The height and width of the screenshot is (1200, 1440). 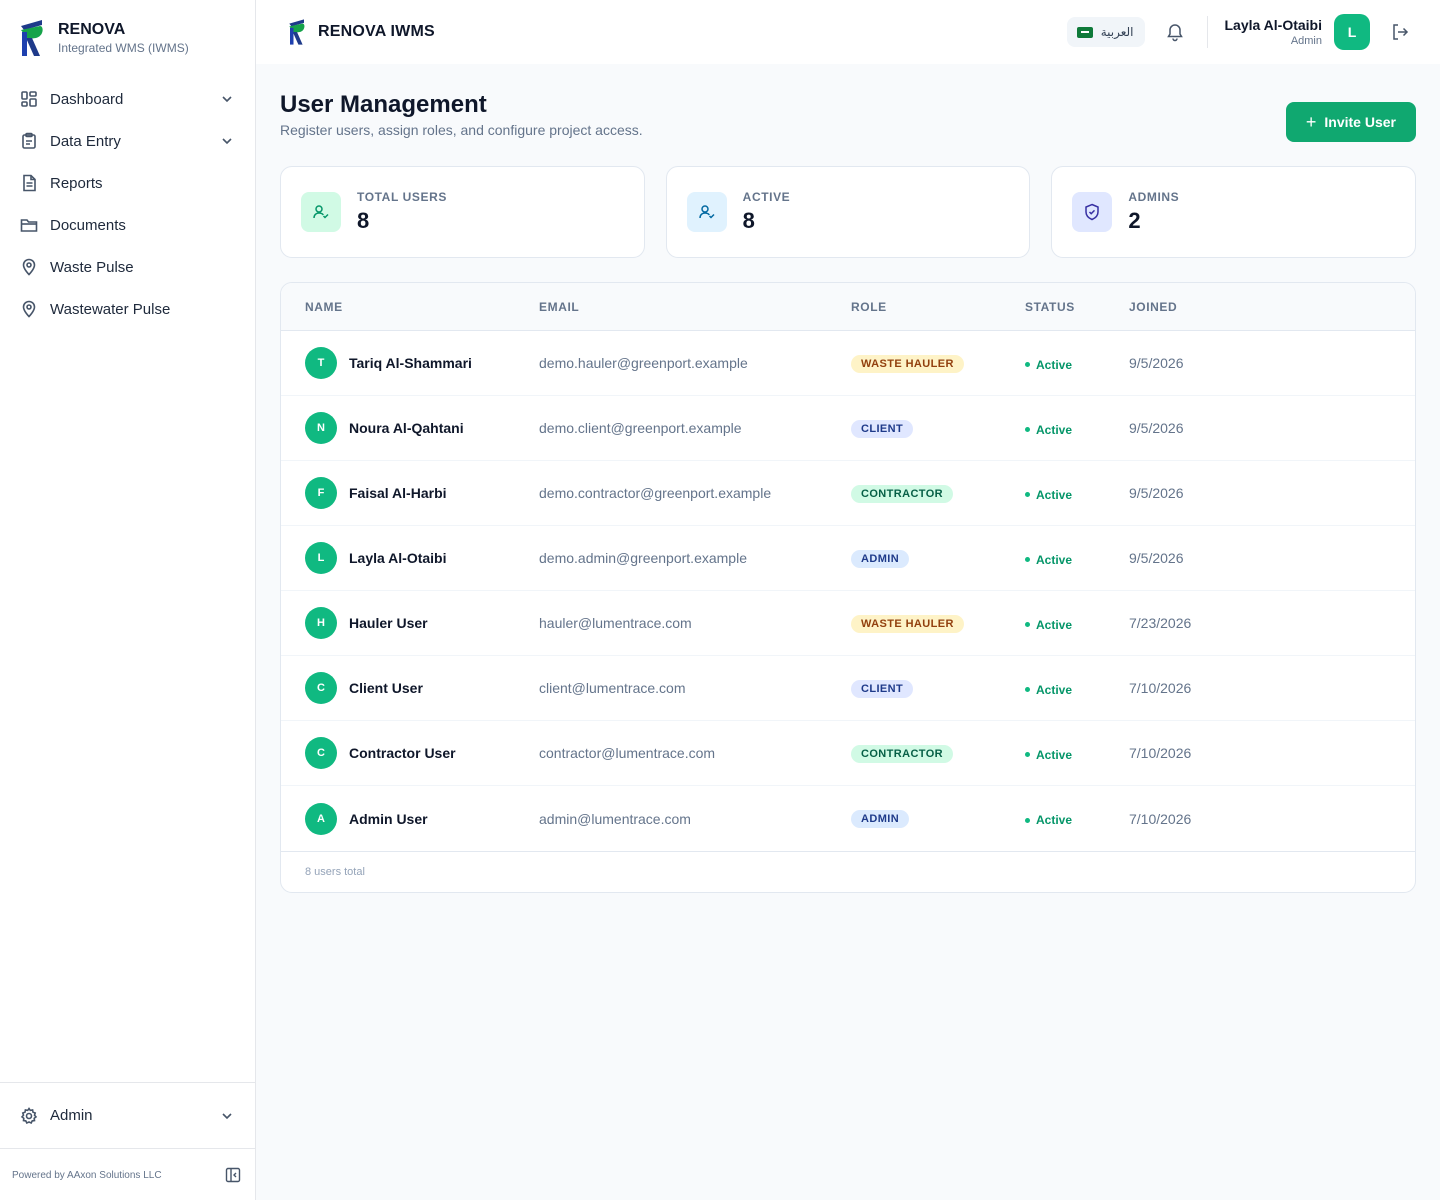 What do you see at coordinates (410, 307) in the screenshot?
I see `column-header-name: NAME` at bounding box center [410, 307].